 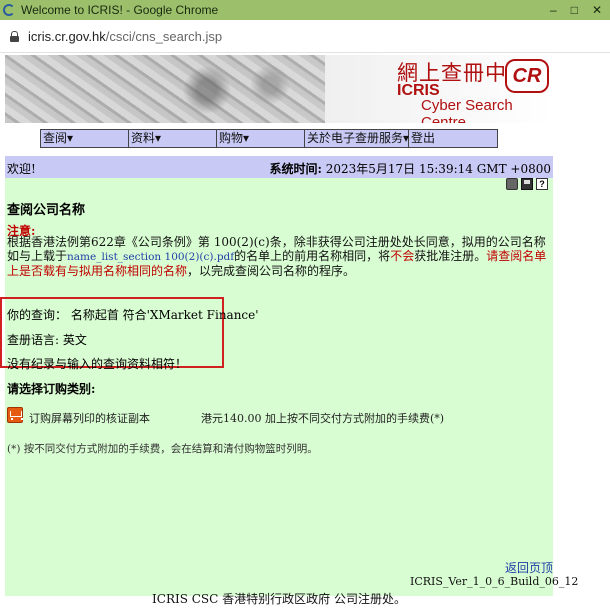 I want to click on system-time-label: 系统时间:, so click(x=295, y=169).